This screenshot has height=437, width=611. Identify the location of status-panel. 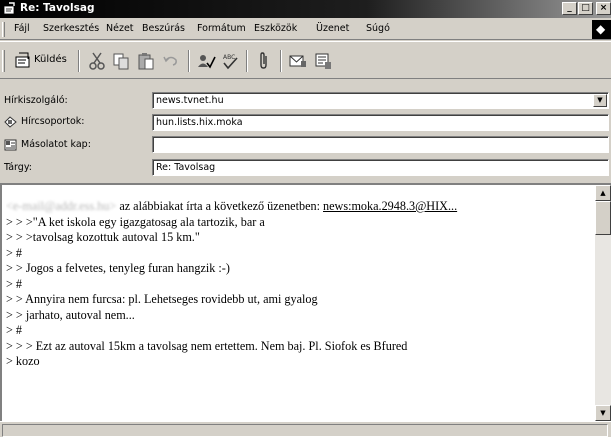
(305, 430).